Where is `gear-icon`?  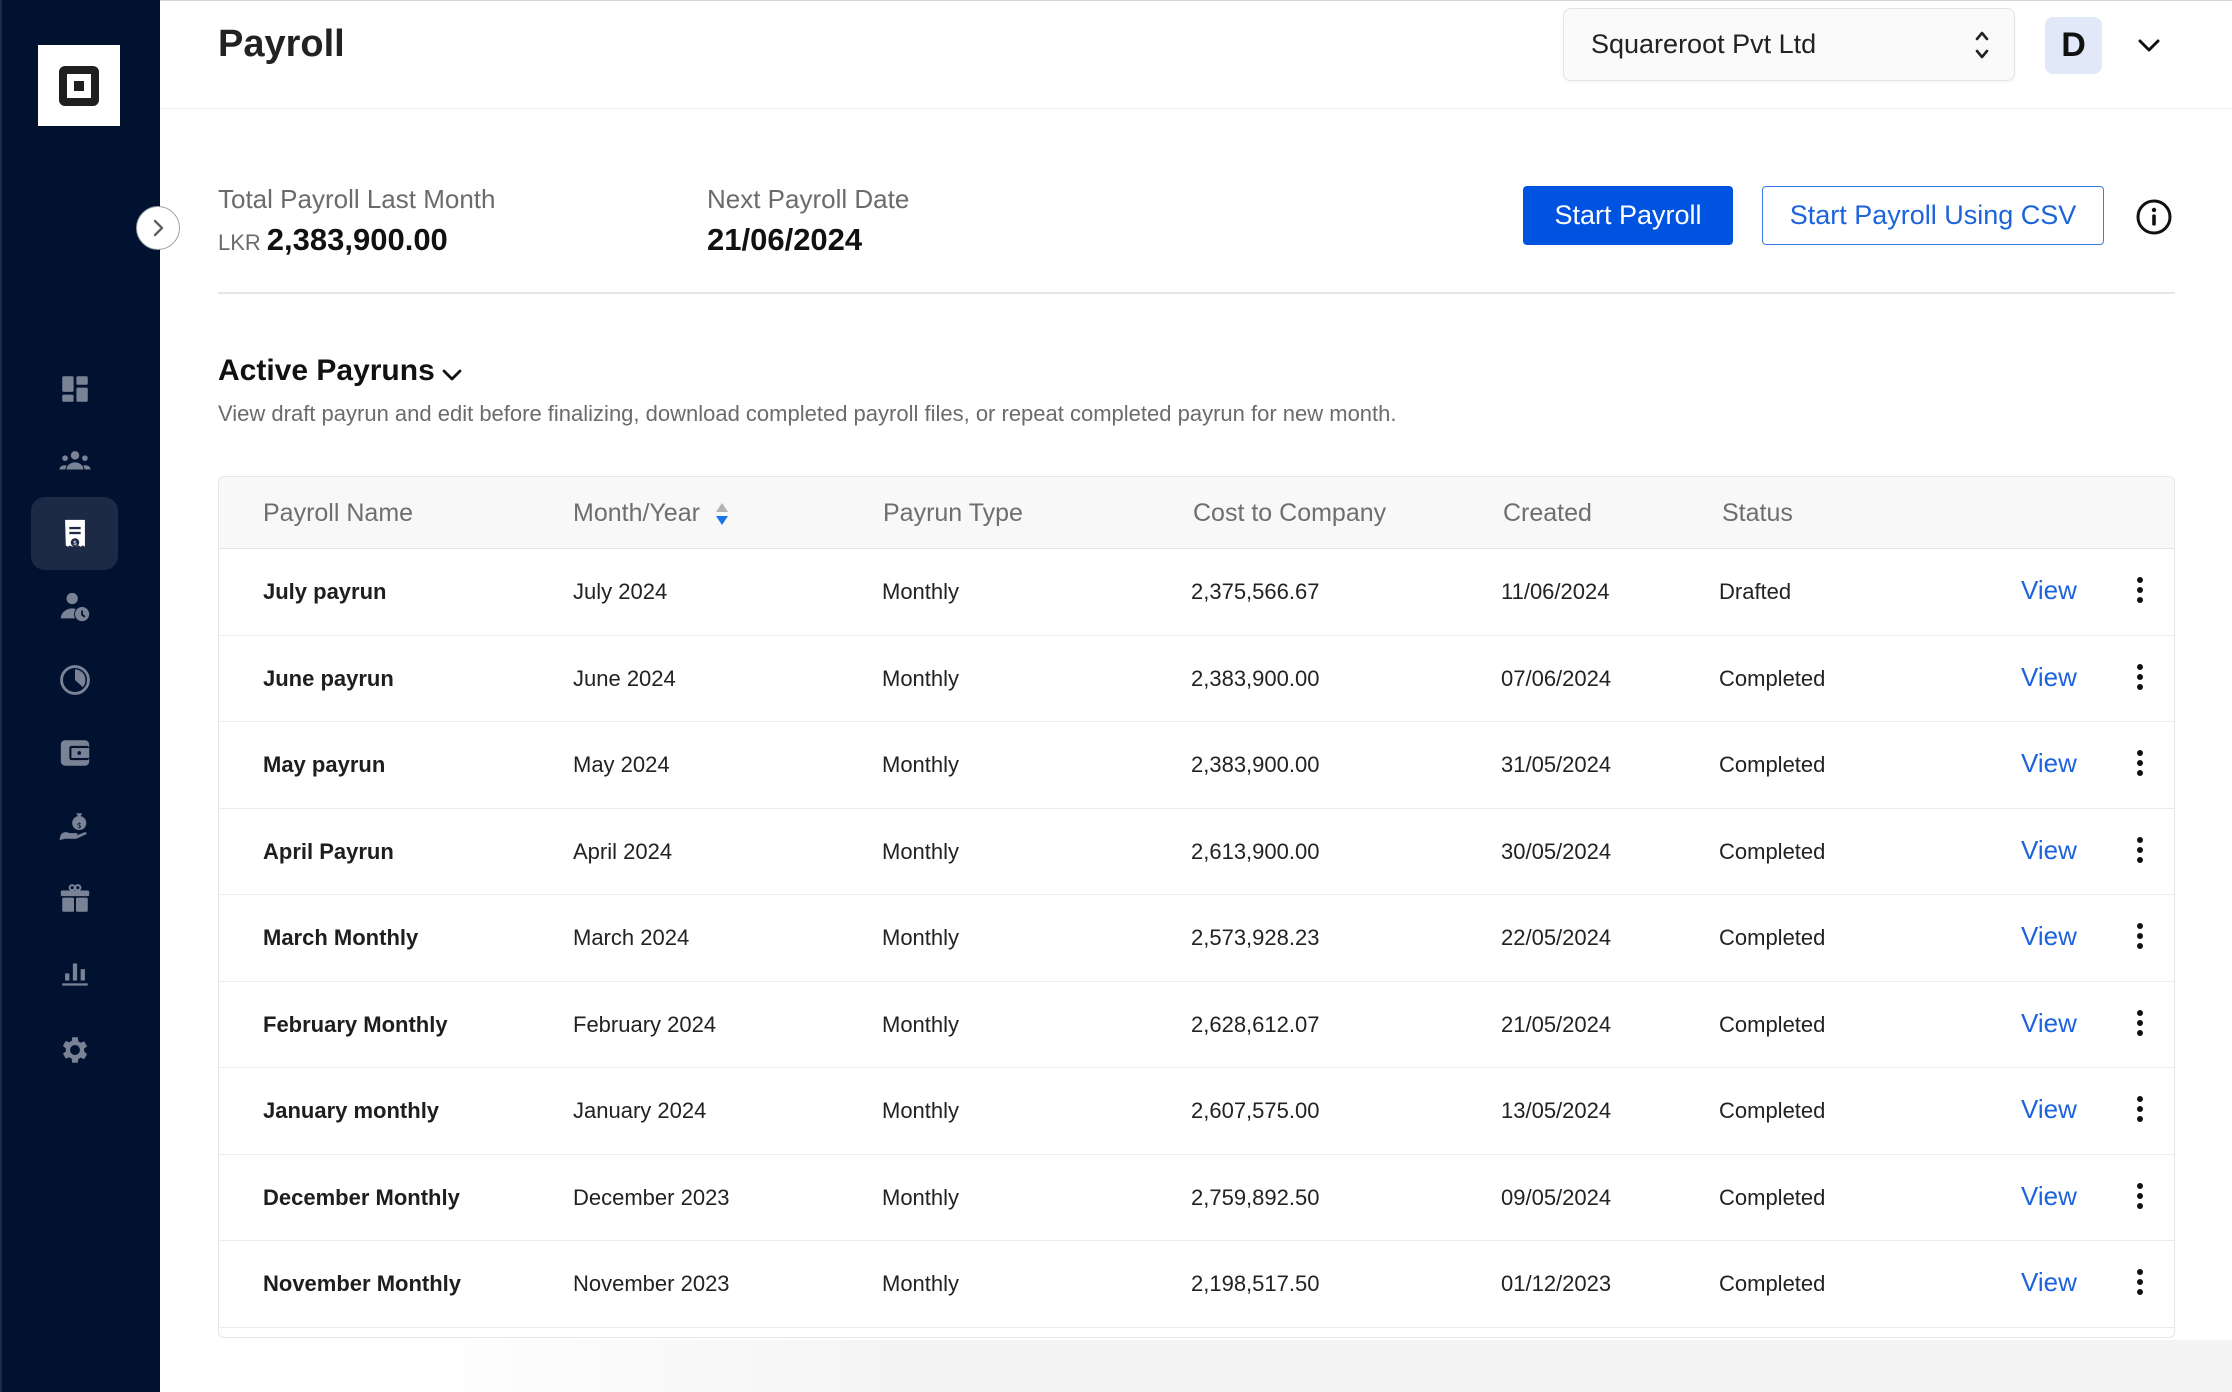 gear-icon is located at coordinates (74, 1049).